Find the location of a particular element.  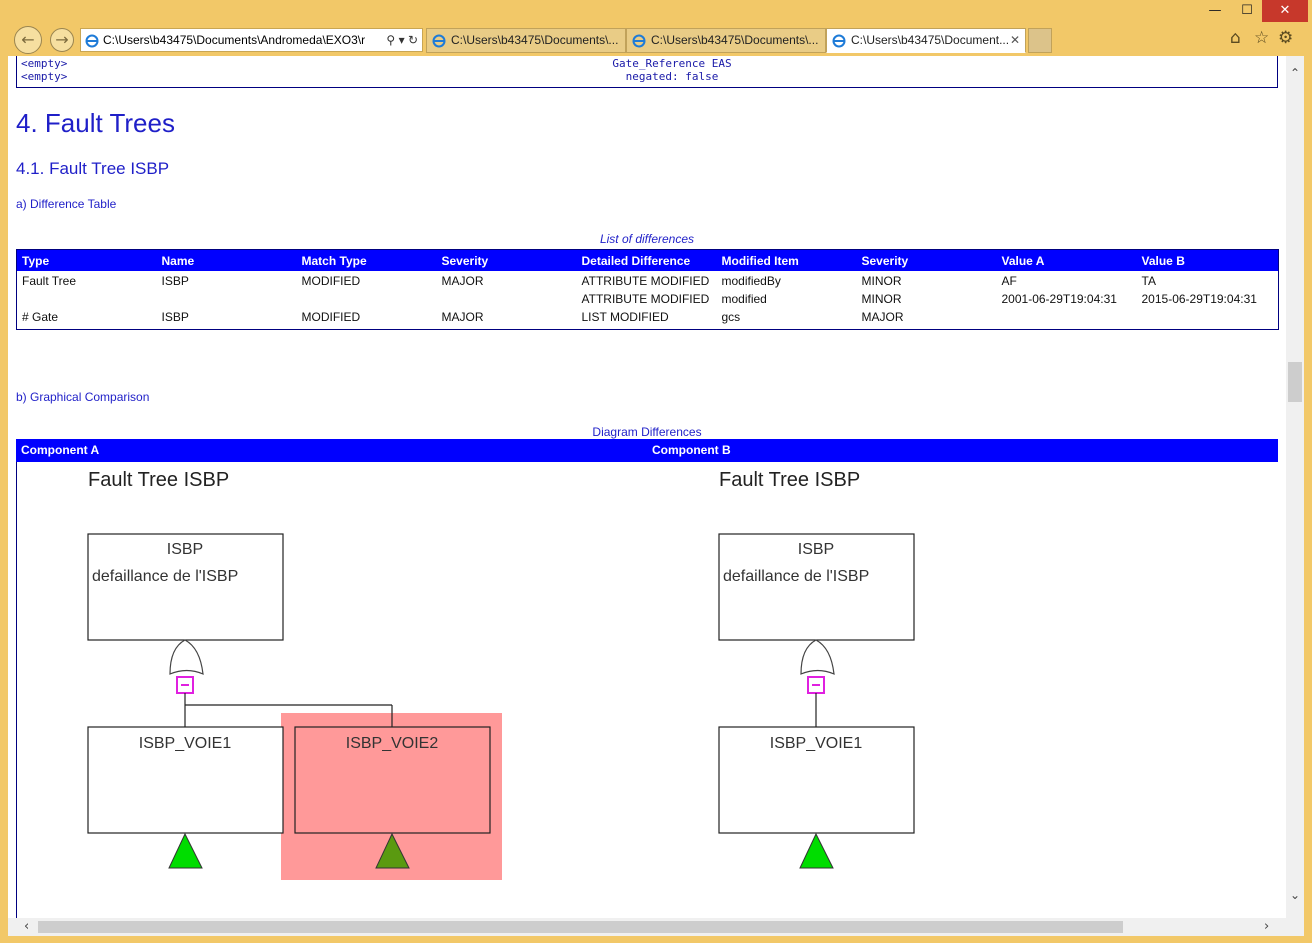

diagram-header-row: Component A Component B is located at coordinates (647, 450).